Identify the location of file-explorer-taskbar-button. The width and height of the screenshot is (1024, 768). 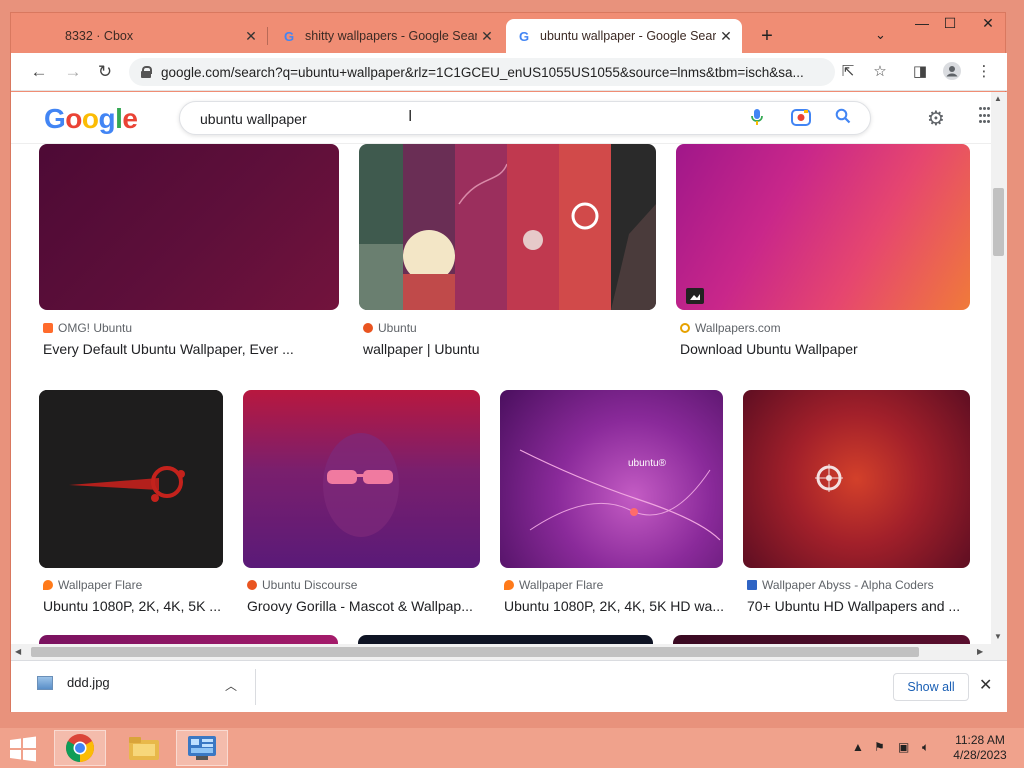
(144, 748).